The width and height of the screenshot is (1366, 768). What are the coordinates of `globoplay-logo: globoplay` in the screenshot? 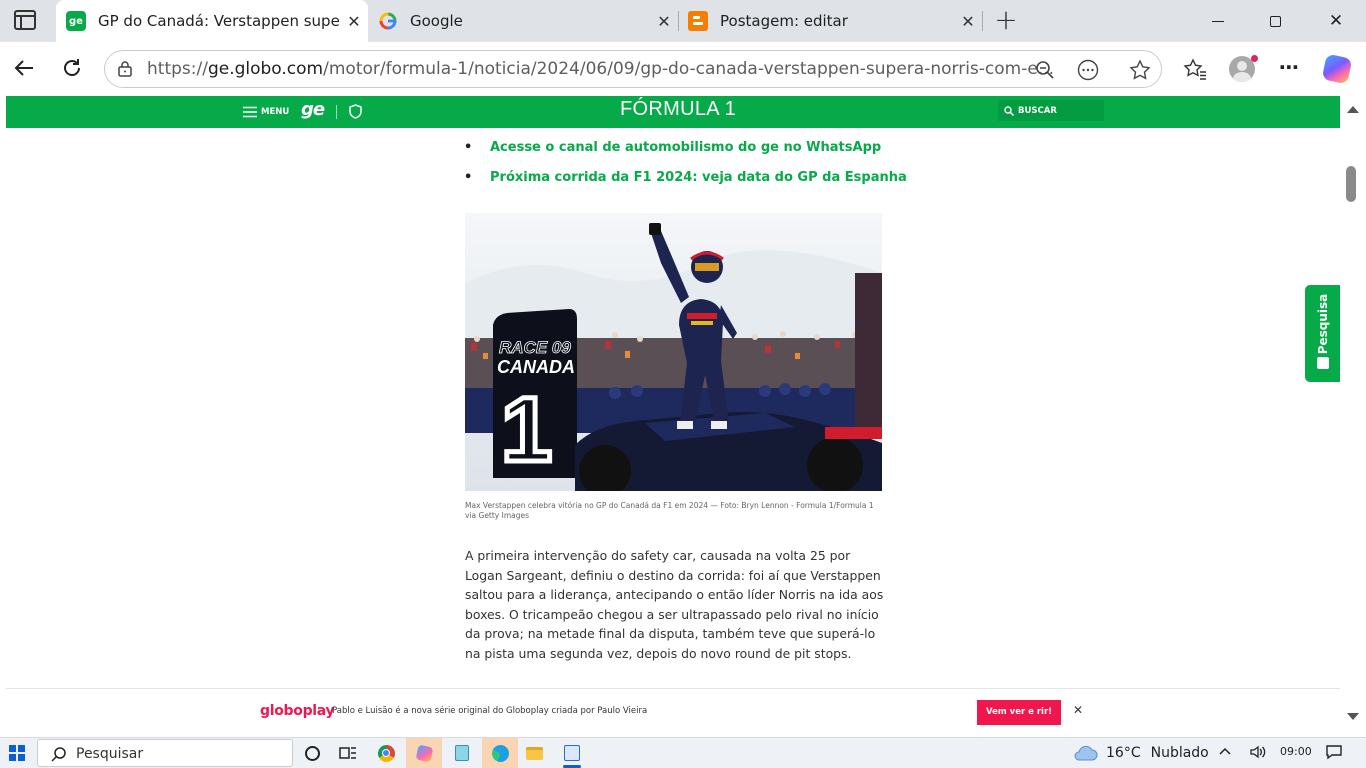 It's located at (297, 711).